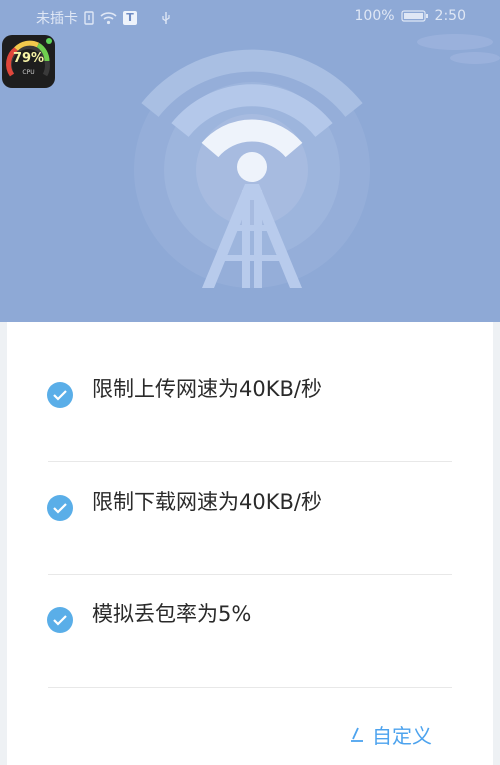 The image size is (500, 765). Describe the element at coordinates (28, 72) in the screenshot. I see `cpu-label: CPU` at that location.